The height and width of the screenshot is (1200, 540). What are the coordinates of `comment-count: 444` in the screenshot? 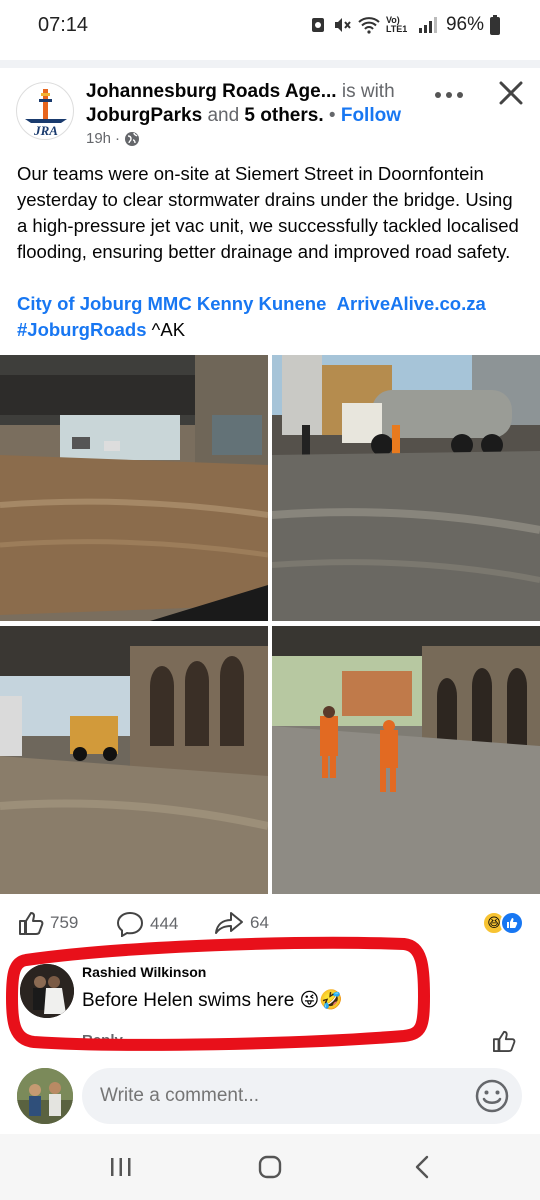 It's located at (164, 923).